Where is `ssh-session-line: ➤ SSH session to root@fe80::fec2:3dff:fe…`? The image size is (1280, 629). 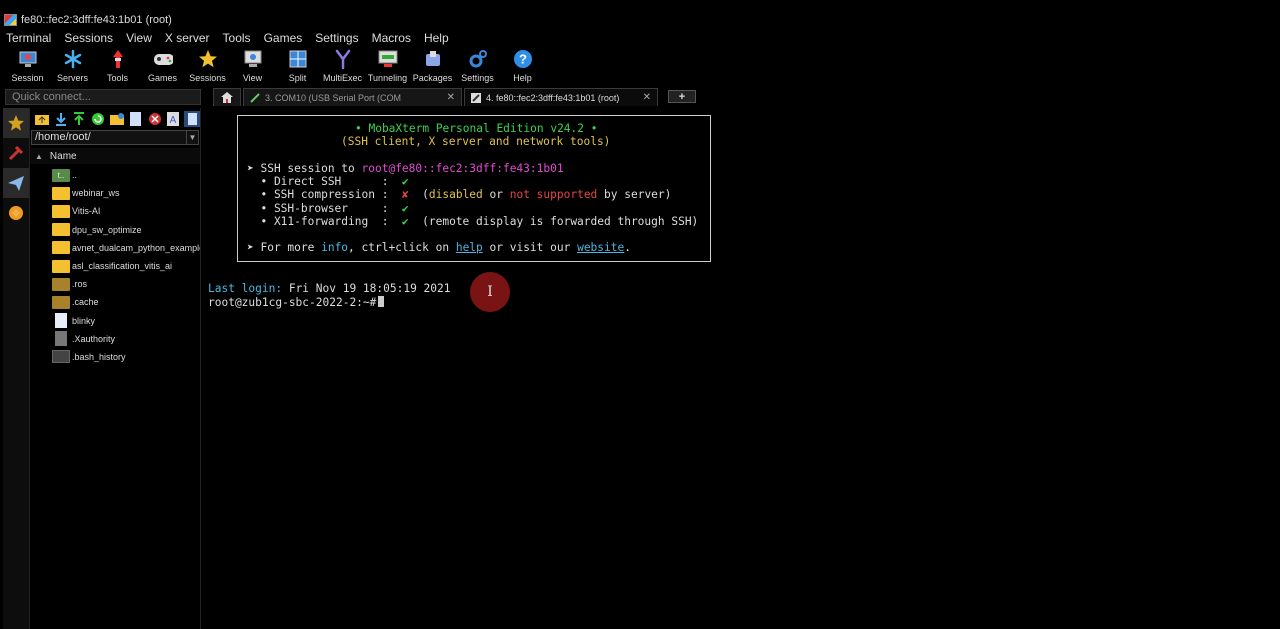
ssh-session-line: ➤ SSH session to root@fe80::fec2:3dff:fe… is located at coordinates (405, 168).